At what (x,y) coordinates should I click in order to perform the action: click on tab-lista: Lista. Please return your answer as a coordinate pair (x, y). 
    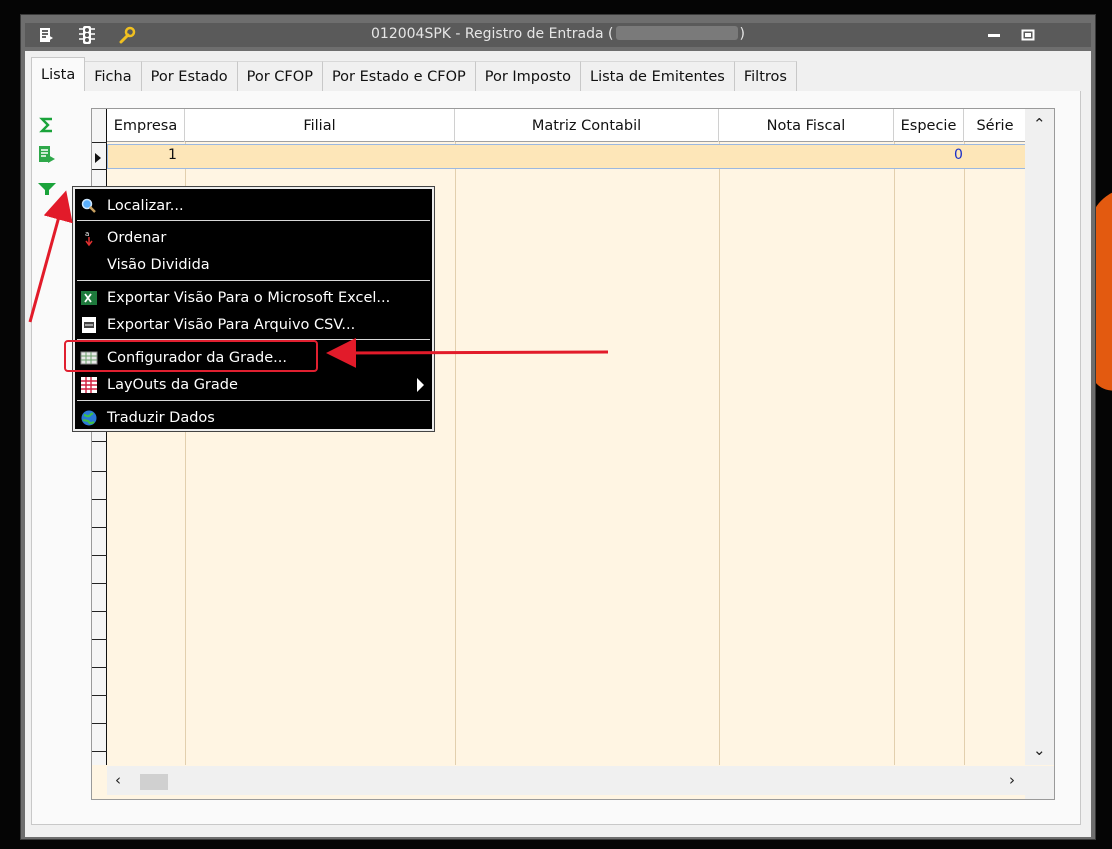
    Looking at the image, I should click on (58, 74).